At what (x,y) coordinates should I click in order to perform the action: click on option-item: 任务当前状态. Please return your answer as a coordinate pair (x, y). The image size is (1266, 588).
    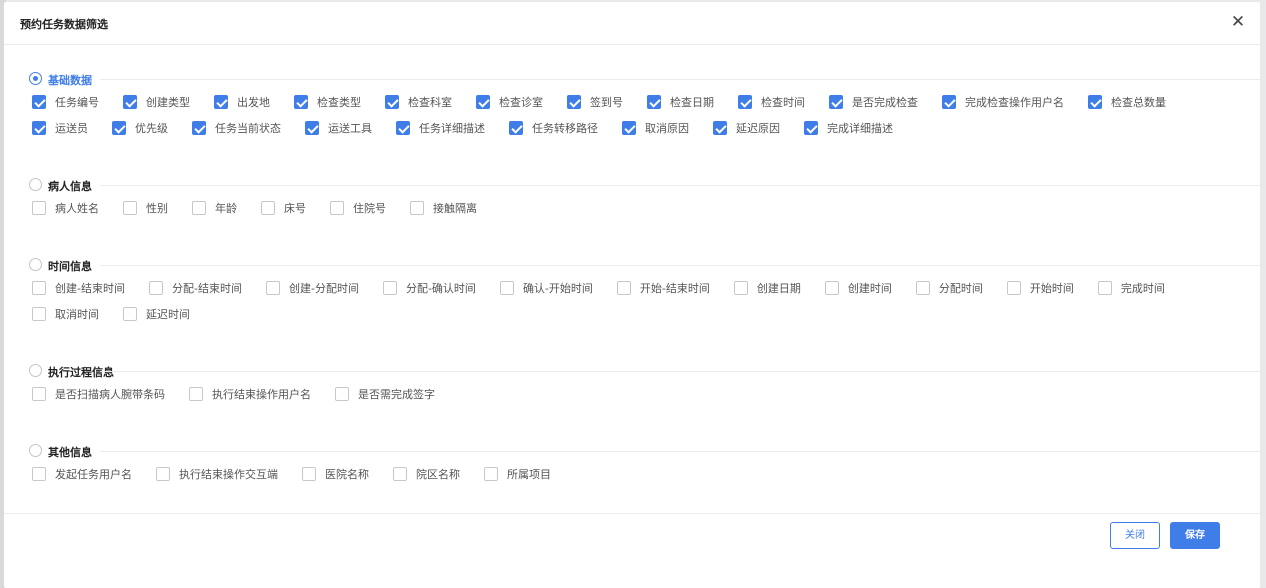
    Looking at the image, I should click on (236, 128).